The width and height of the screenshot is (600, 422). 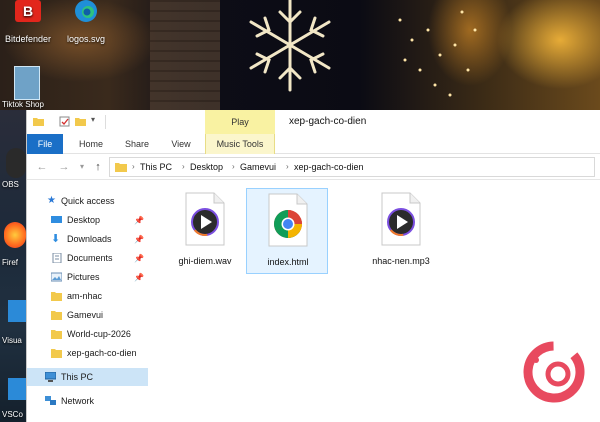 I want to click on nav-item-pictures: Pictures 📌, so click(x=87, y=277).